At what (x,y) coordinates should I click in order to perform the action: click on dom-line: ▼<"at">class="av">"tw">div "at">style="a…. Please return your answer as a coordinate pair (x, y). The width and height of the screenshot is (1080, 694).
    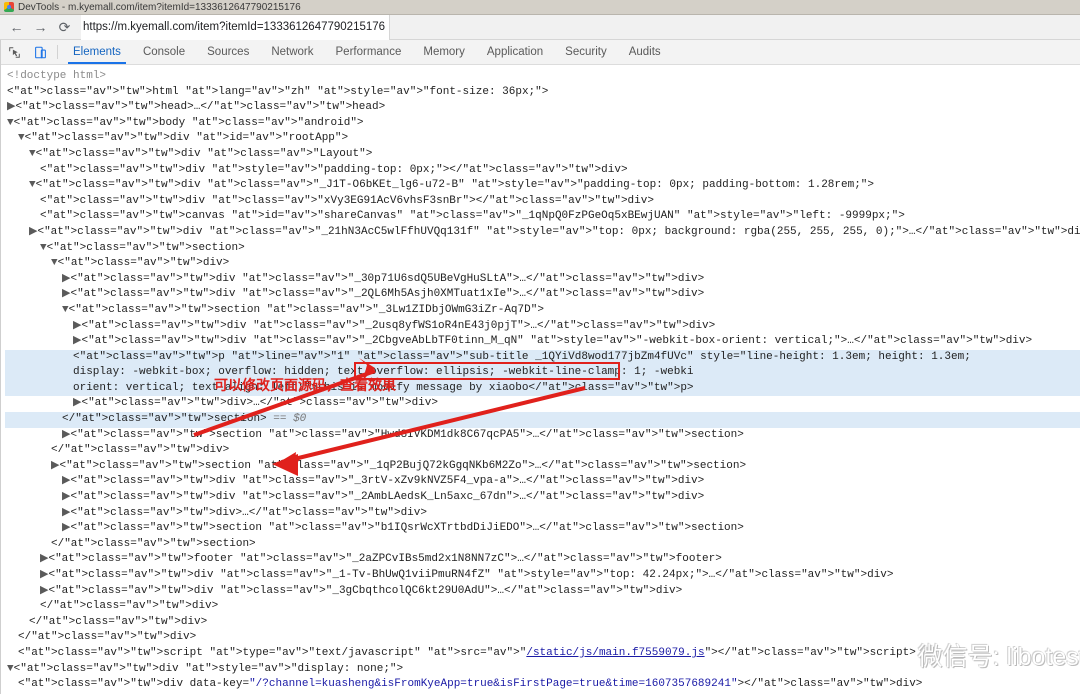
    Looking at the image, I should click on (542, 670).